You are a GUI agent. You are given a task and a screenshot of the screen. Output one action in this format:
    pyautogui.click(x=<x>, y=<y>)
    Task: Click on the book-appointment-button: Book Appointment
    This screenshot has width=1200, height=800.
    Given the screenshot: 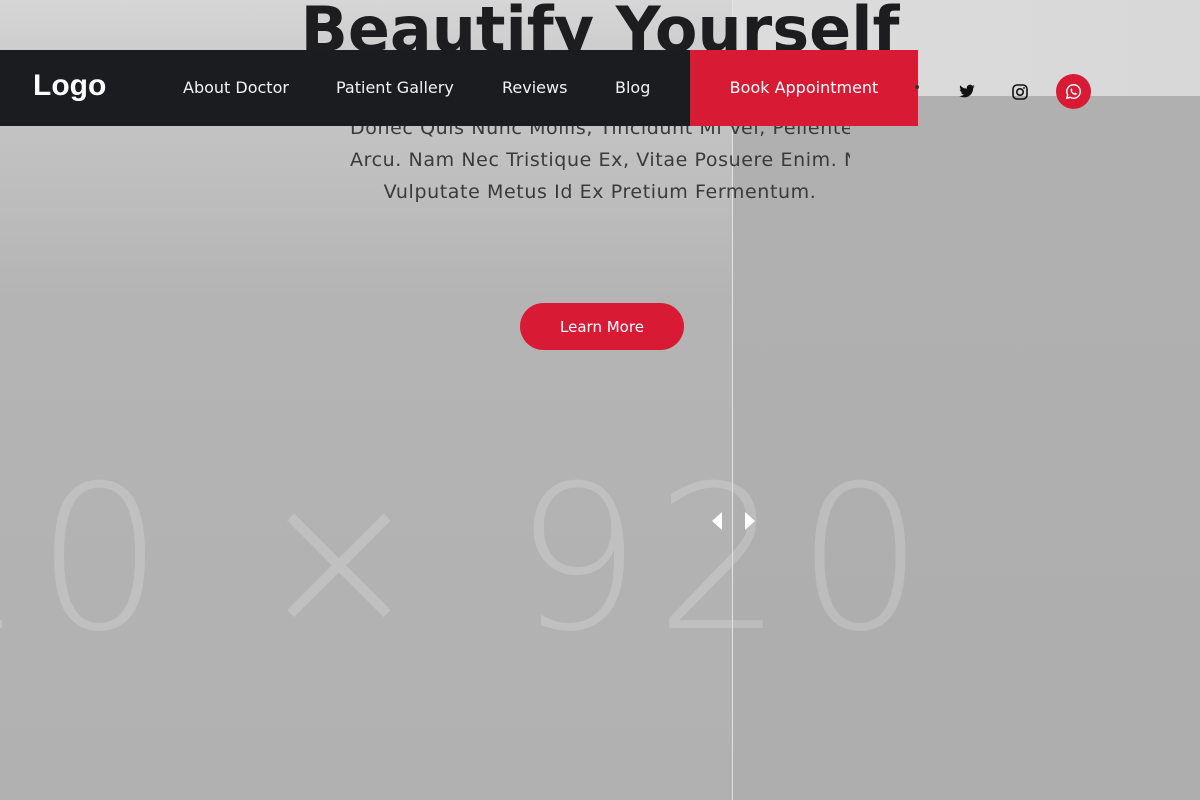 What is the action you would take?
    pyautogui.click(x=804, y=88)
    